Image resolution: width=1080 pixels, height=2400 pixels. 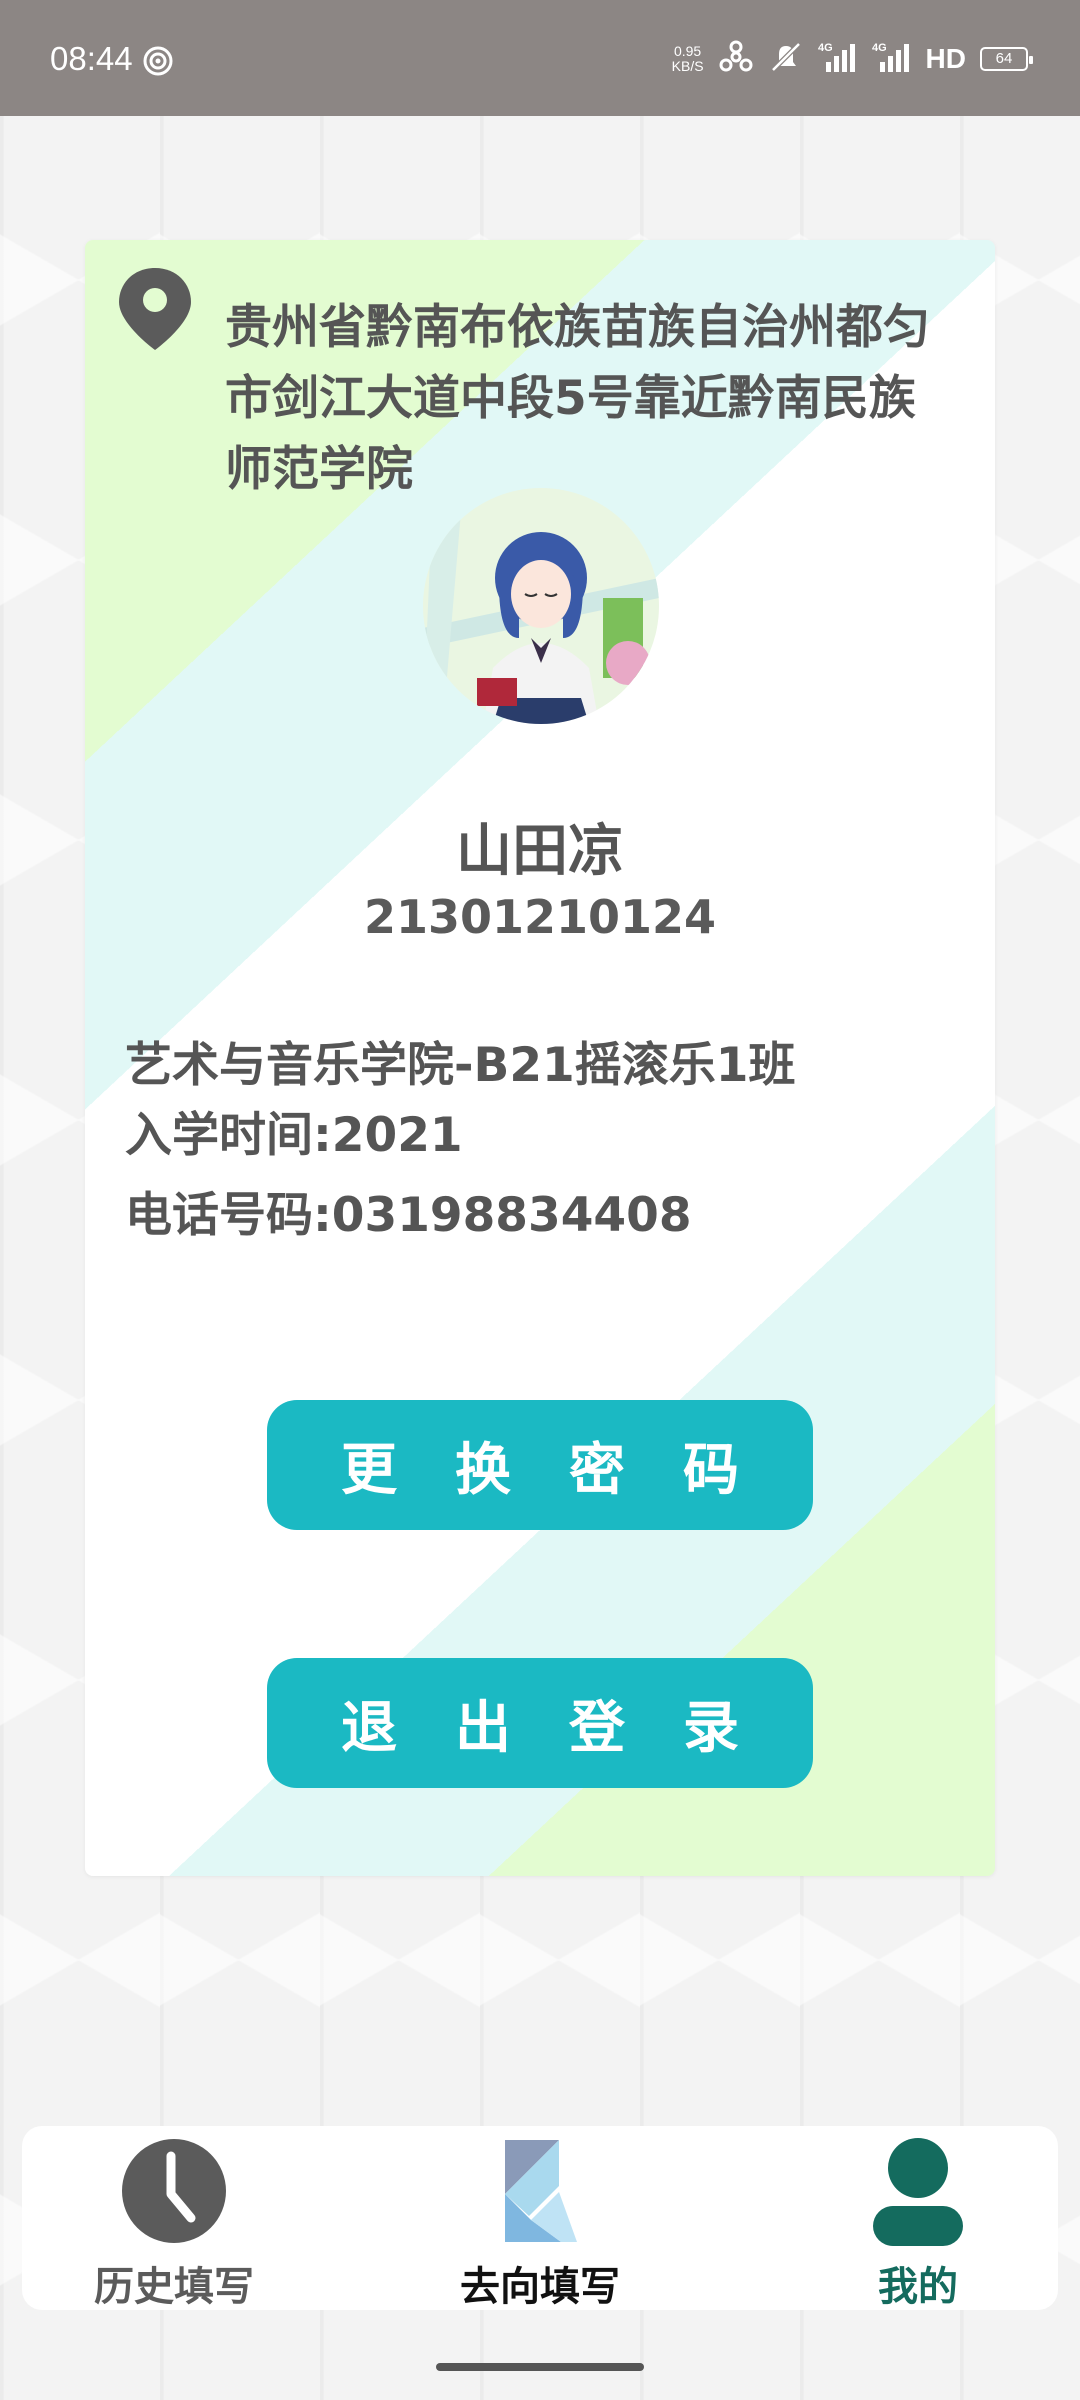 I want to click on change-password-button: 更换密码, so click(x=540, y=1465).